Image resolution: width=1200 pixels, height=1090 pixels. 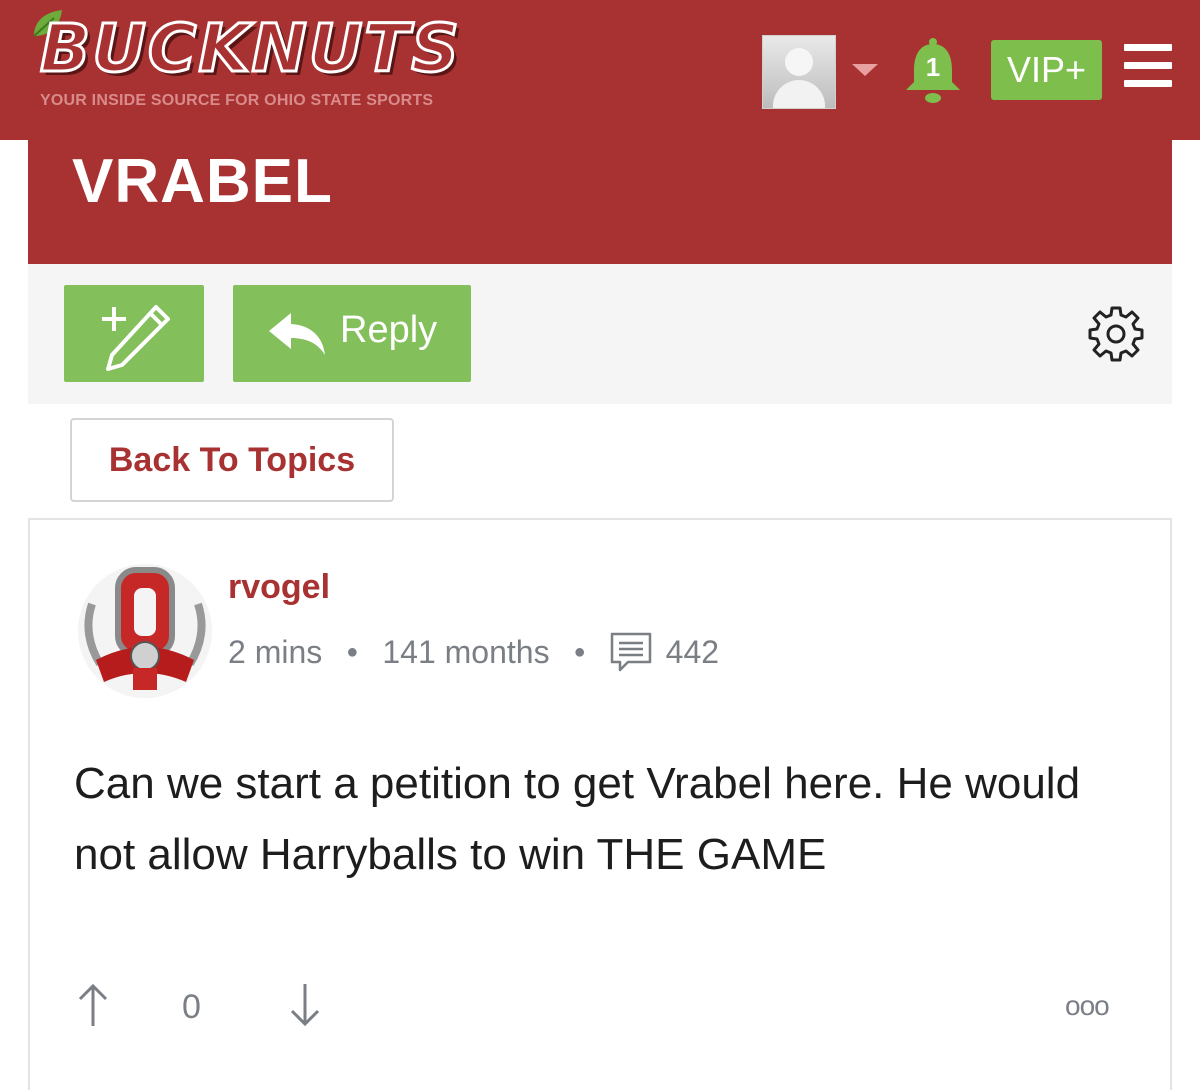 What do you see at coordinates (237, 100) in the screenshot?
I see `site-tagline: YOUR INSIDE SOURCE FOR OHIO STATE SPORTS` at bounding box center [237, 100].